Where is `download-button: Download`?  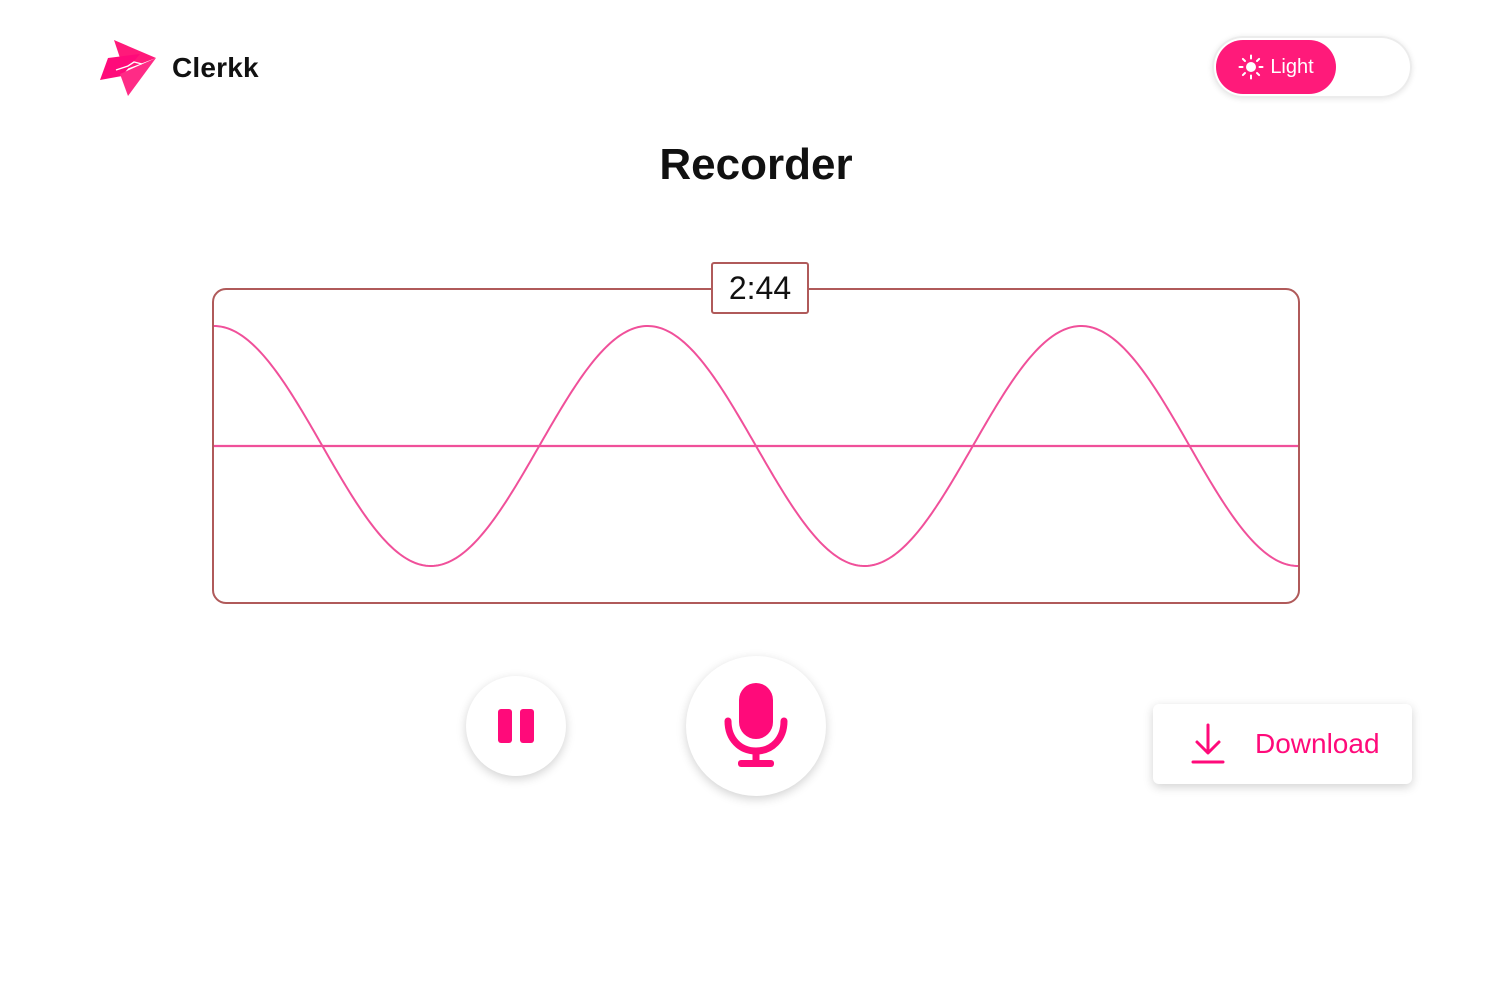
download-button: Download is located at coordinates (1282, 744).